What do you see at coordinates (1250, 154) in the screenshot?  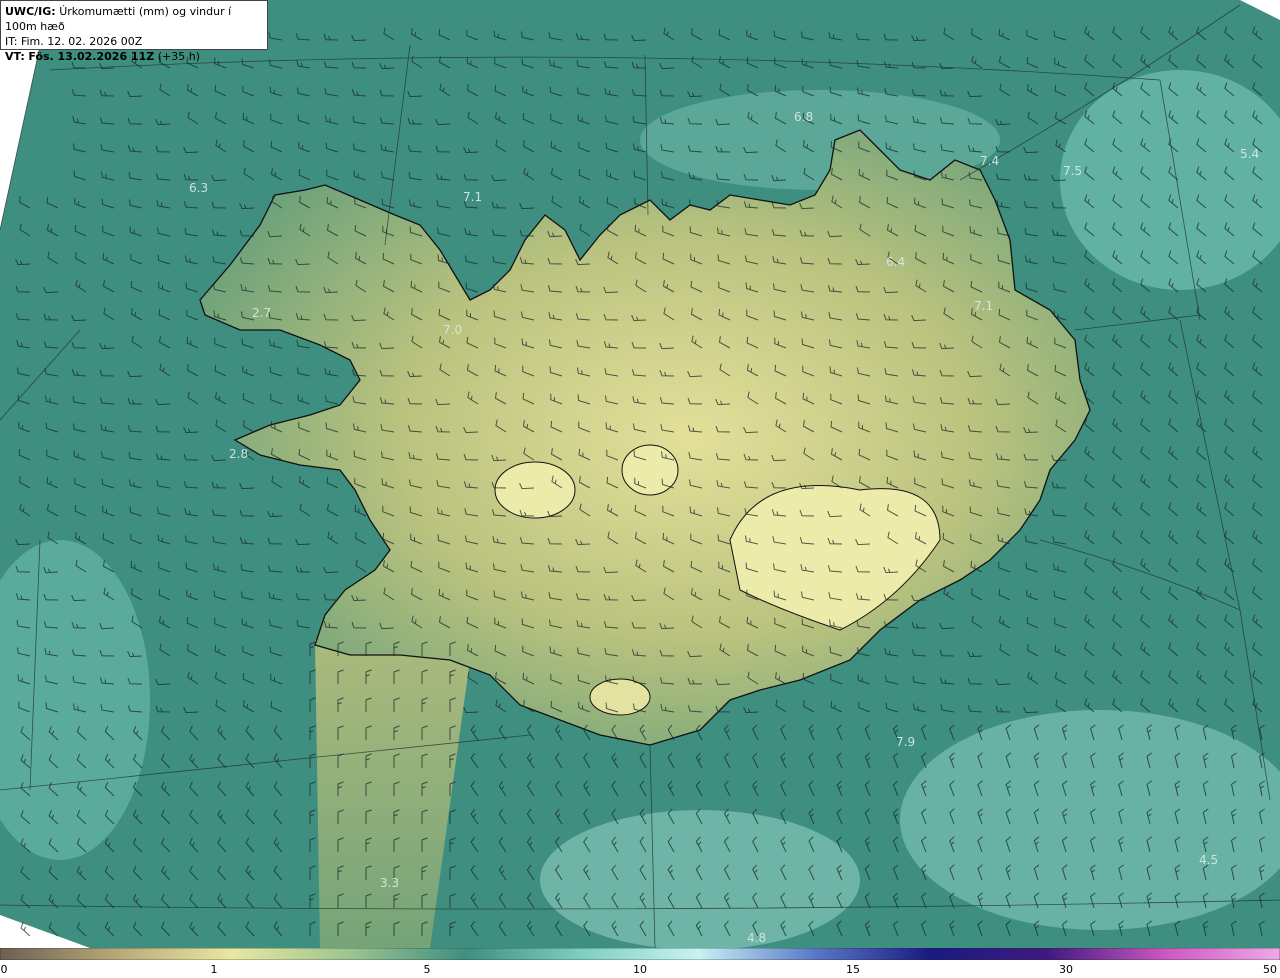 I see `contour-label: 5.4` at bounding box center [1250, 154].